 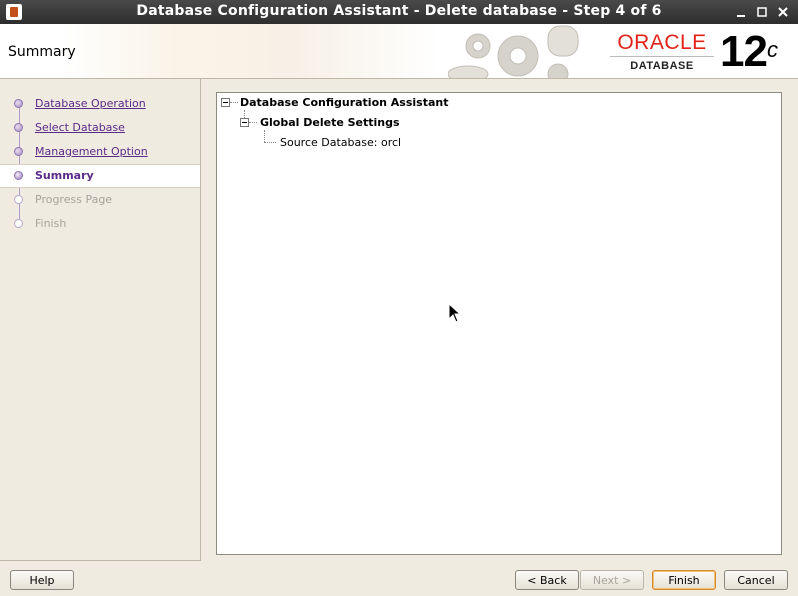 What do you see at coordinates (250, 51) in the screenshot?
I see `header-decoration` at bounding box center [250, 51].